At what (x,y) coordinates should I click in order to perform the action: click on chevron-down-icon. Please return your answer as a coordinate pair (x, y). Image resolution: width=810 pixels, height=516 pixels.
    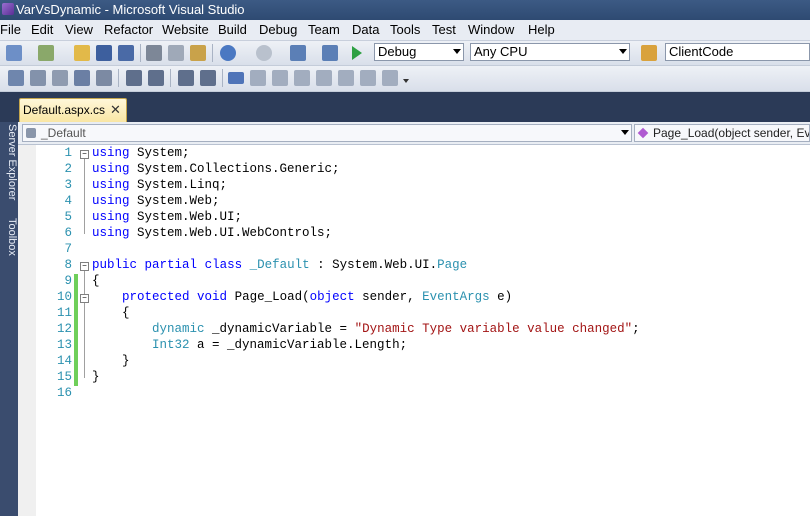
    Looking at the image, I should click on (625, 132).